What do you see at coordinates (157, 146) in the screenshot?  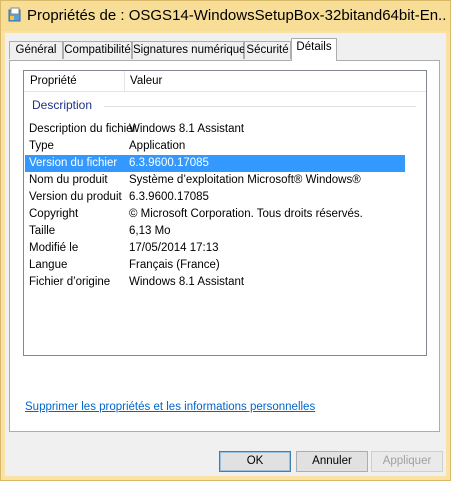 I see `row-value: Application` at bounding box center [157, 146].